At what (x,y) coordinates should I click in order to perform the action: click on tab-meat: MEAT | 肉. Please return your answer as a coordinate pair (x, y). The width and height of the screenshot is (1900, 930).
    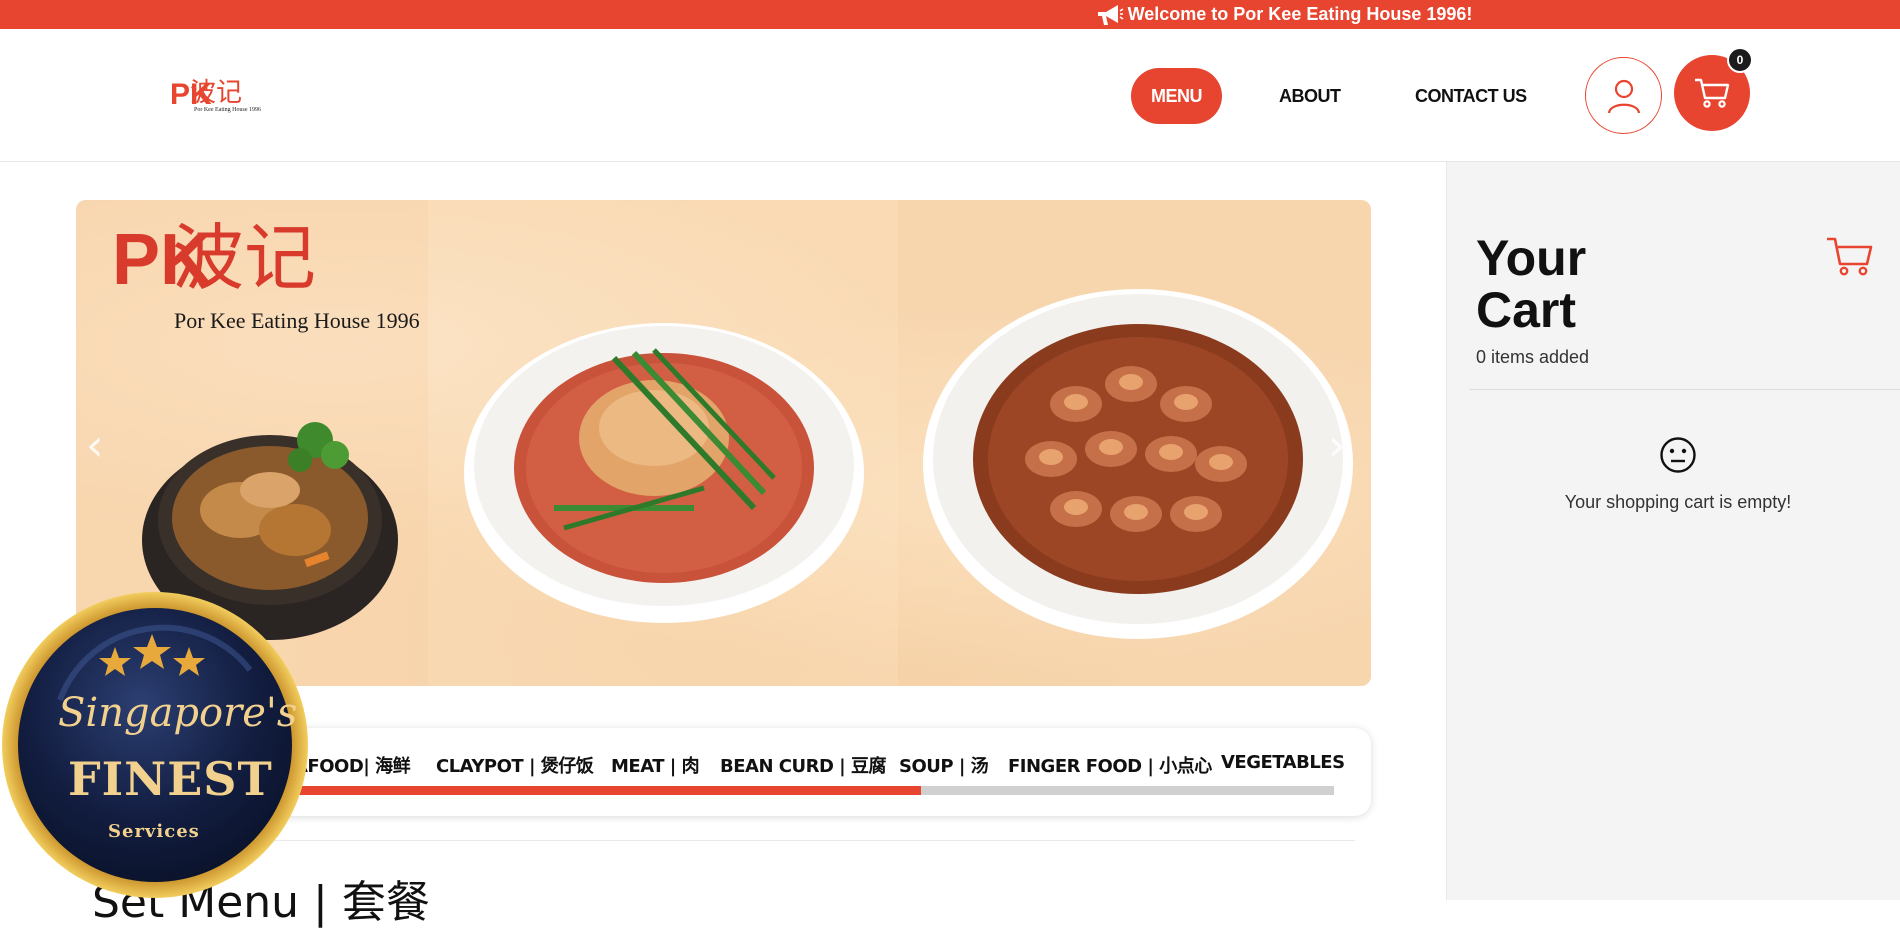
    Looking at the image, I should click on (655, 765).